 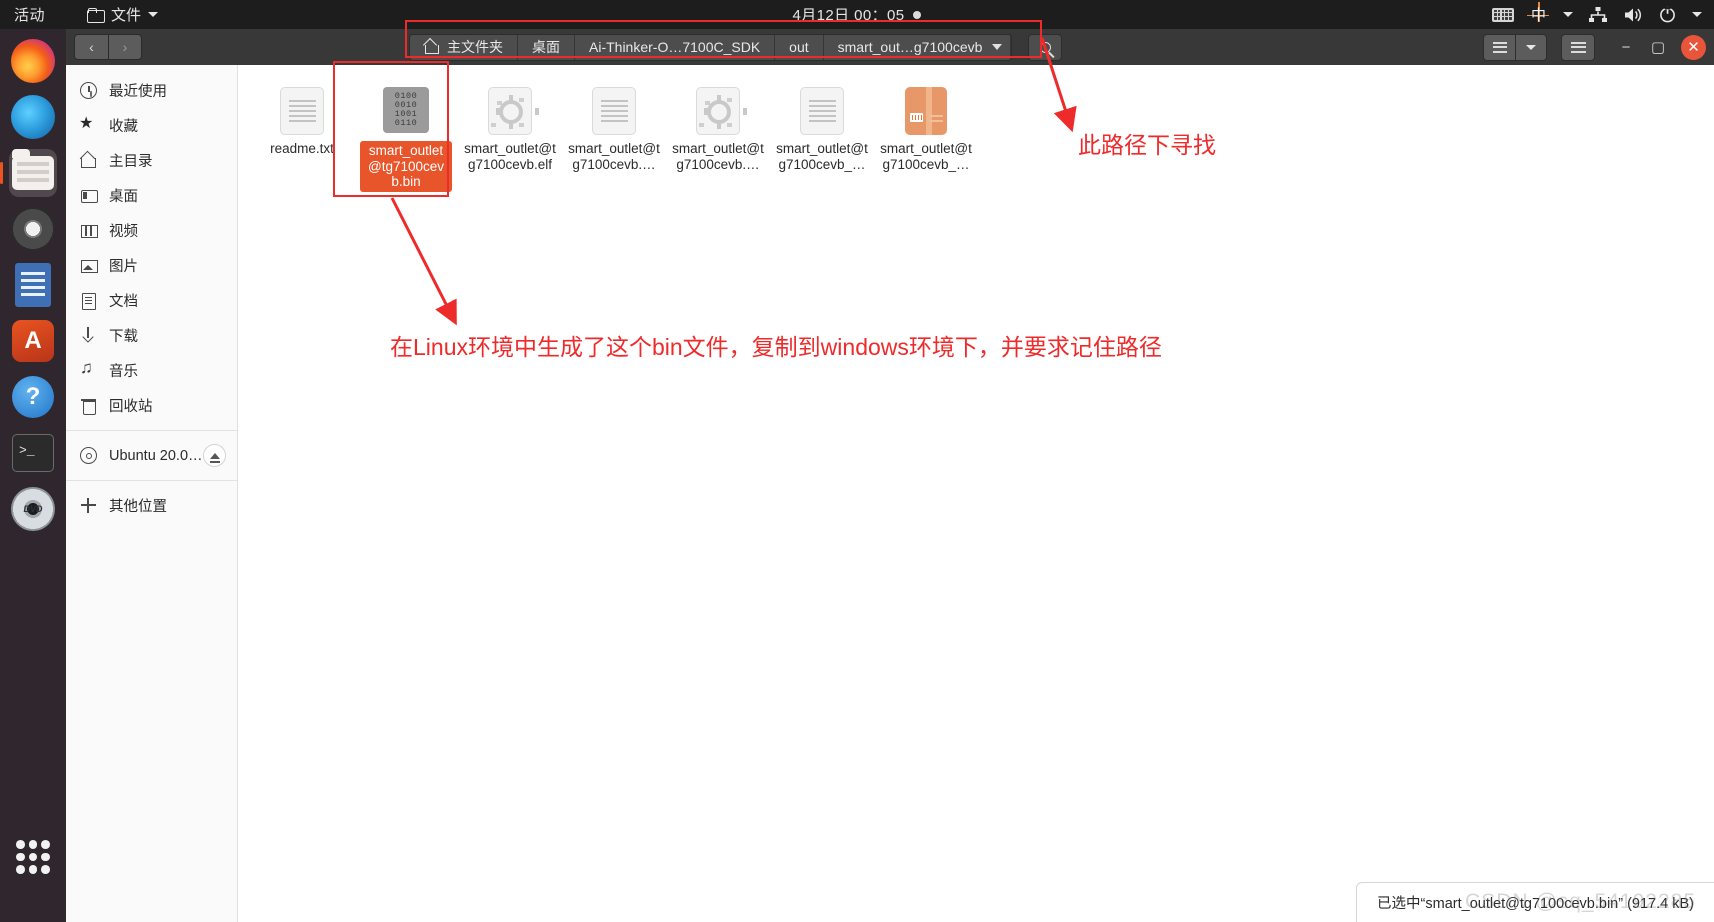 What do you see at coordinates (123, 197) in the screenshot?
I see `sidebar-item-label: 桌面` at bounding box center [123, 197].